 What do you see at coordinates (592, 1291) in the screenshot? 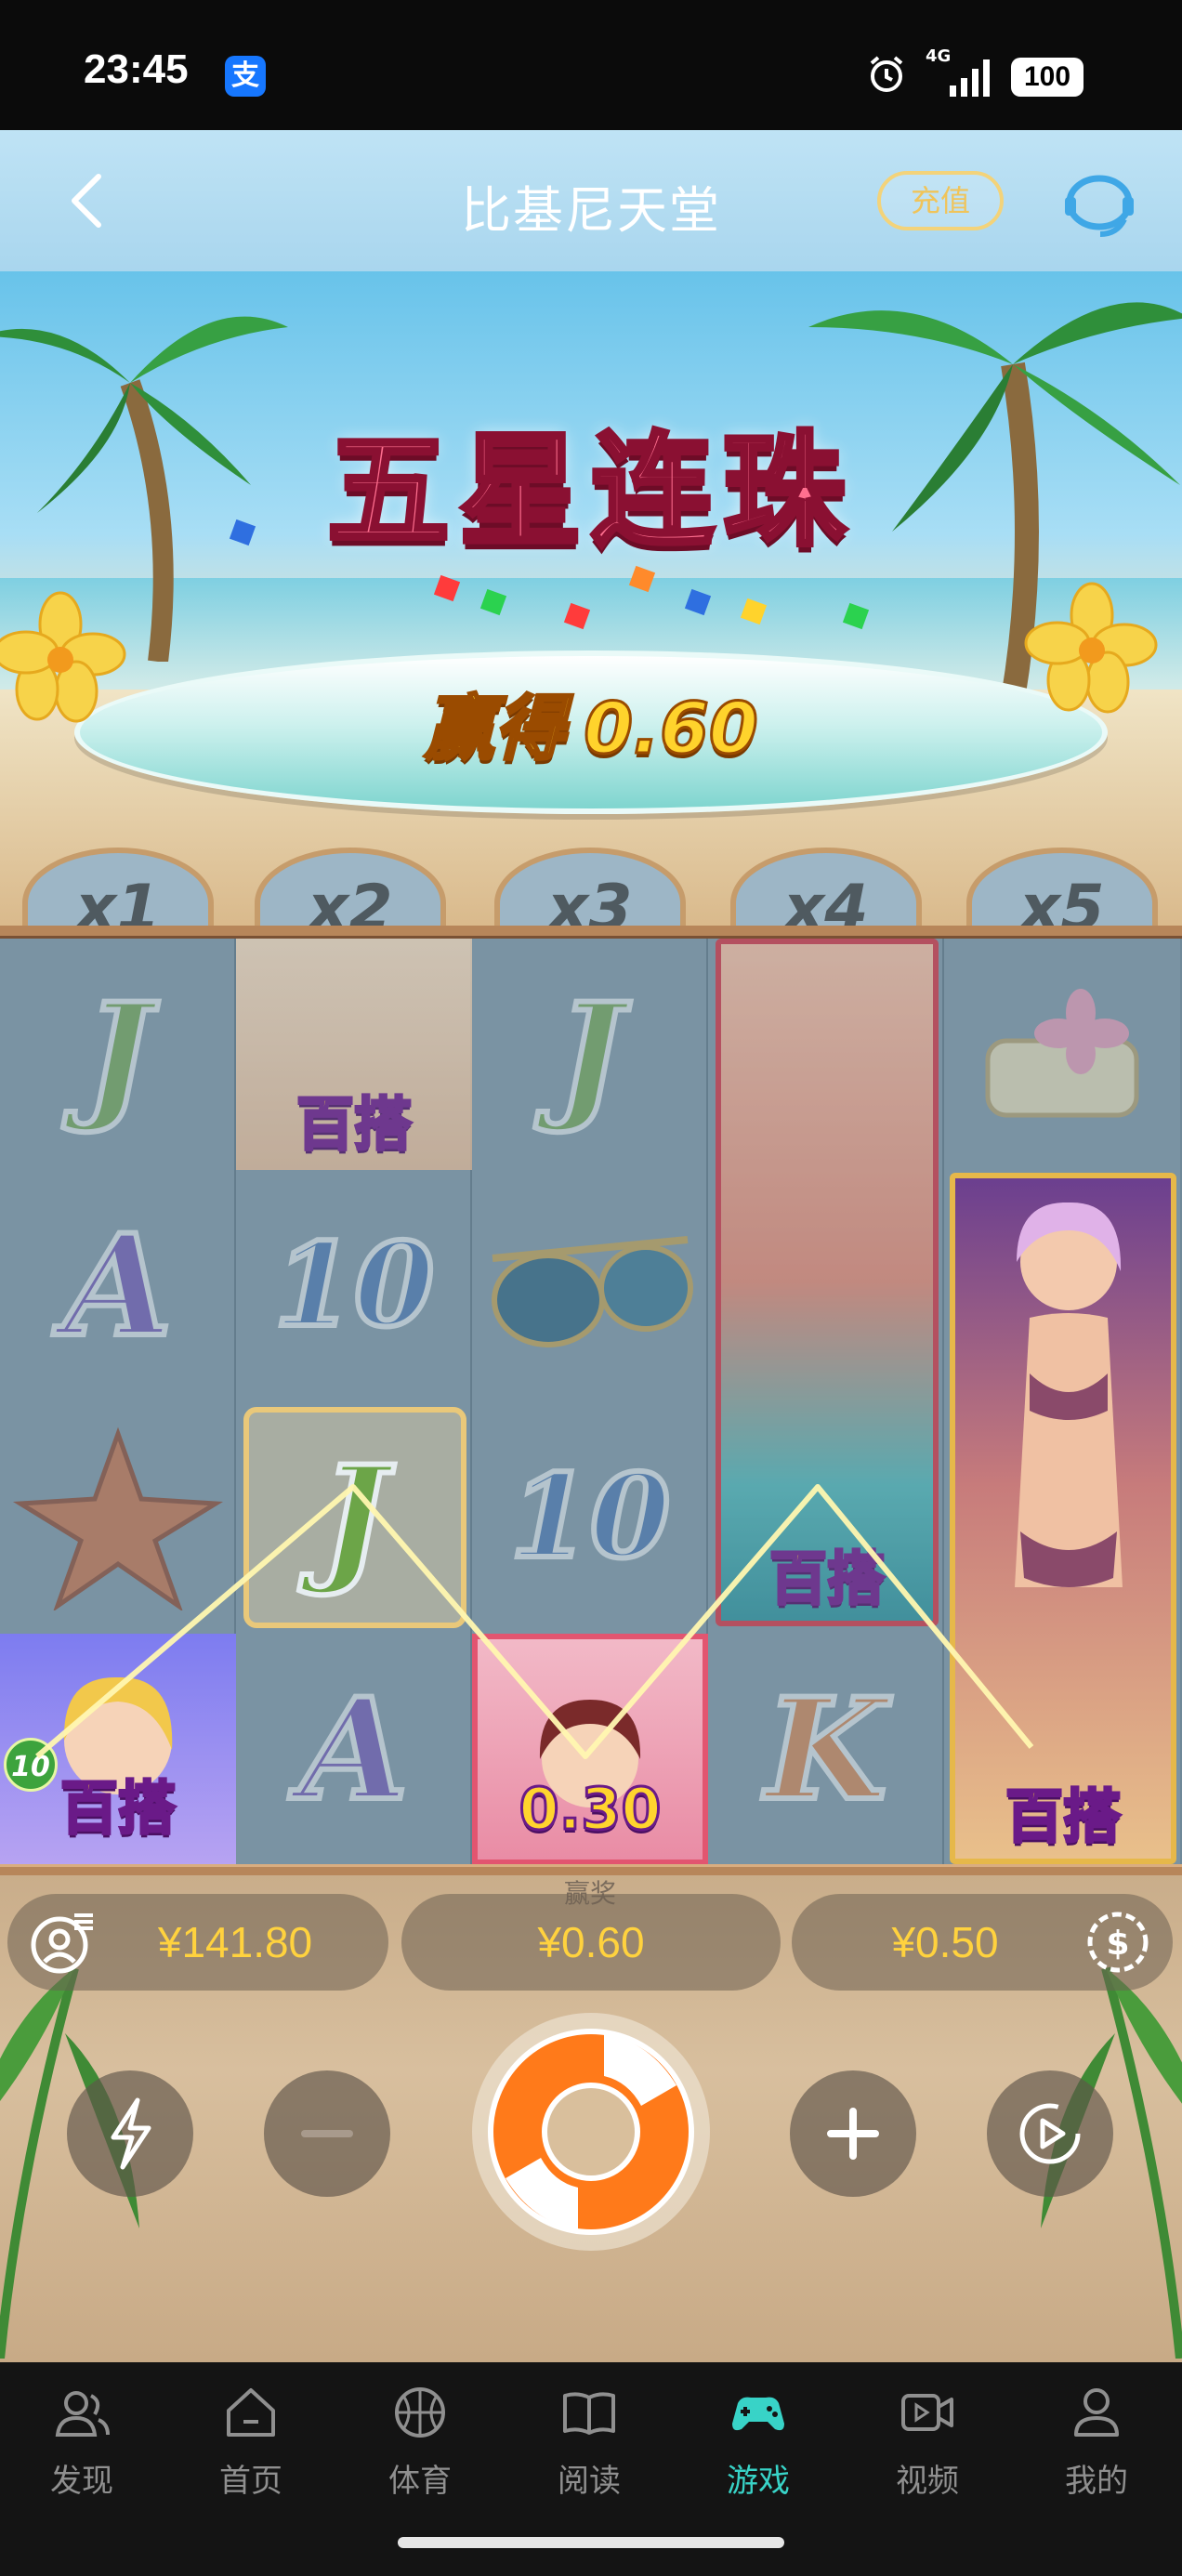
I see `sunglasses-icon` at bounding box center [592, 1291].